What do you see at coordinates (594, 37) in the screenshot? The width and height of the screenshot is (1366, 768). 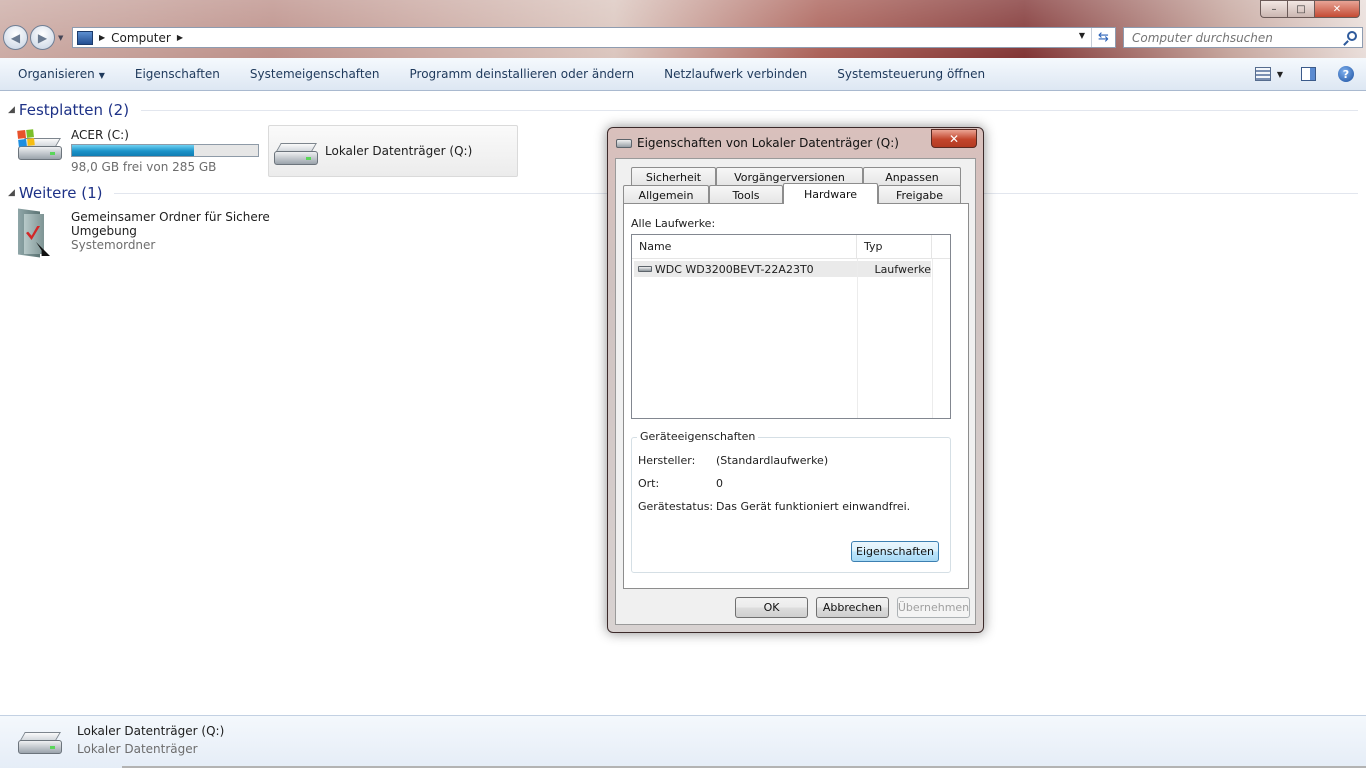 I see `address-bar: ▶ Computer ▶ ▼ ⇆` at bounding box center [594, 37].